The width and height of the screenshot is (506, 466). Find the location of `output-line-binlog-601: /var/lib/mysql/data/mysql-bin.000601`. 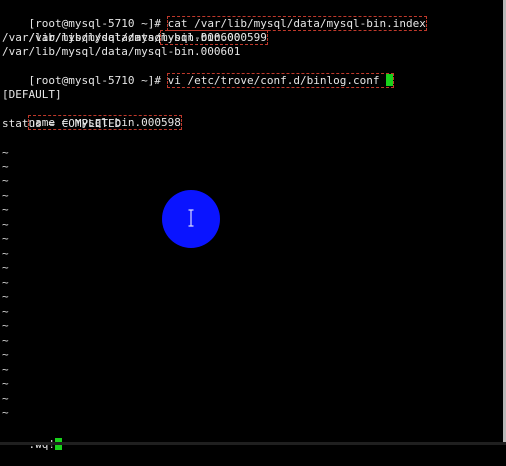

output-line-binlog-601: /var/lib/mysql/data/mysql-bin.000601 is located at coordinates (121, 51).